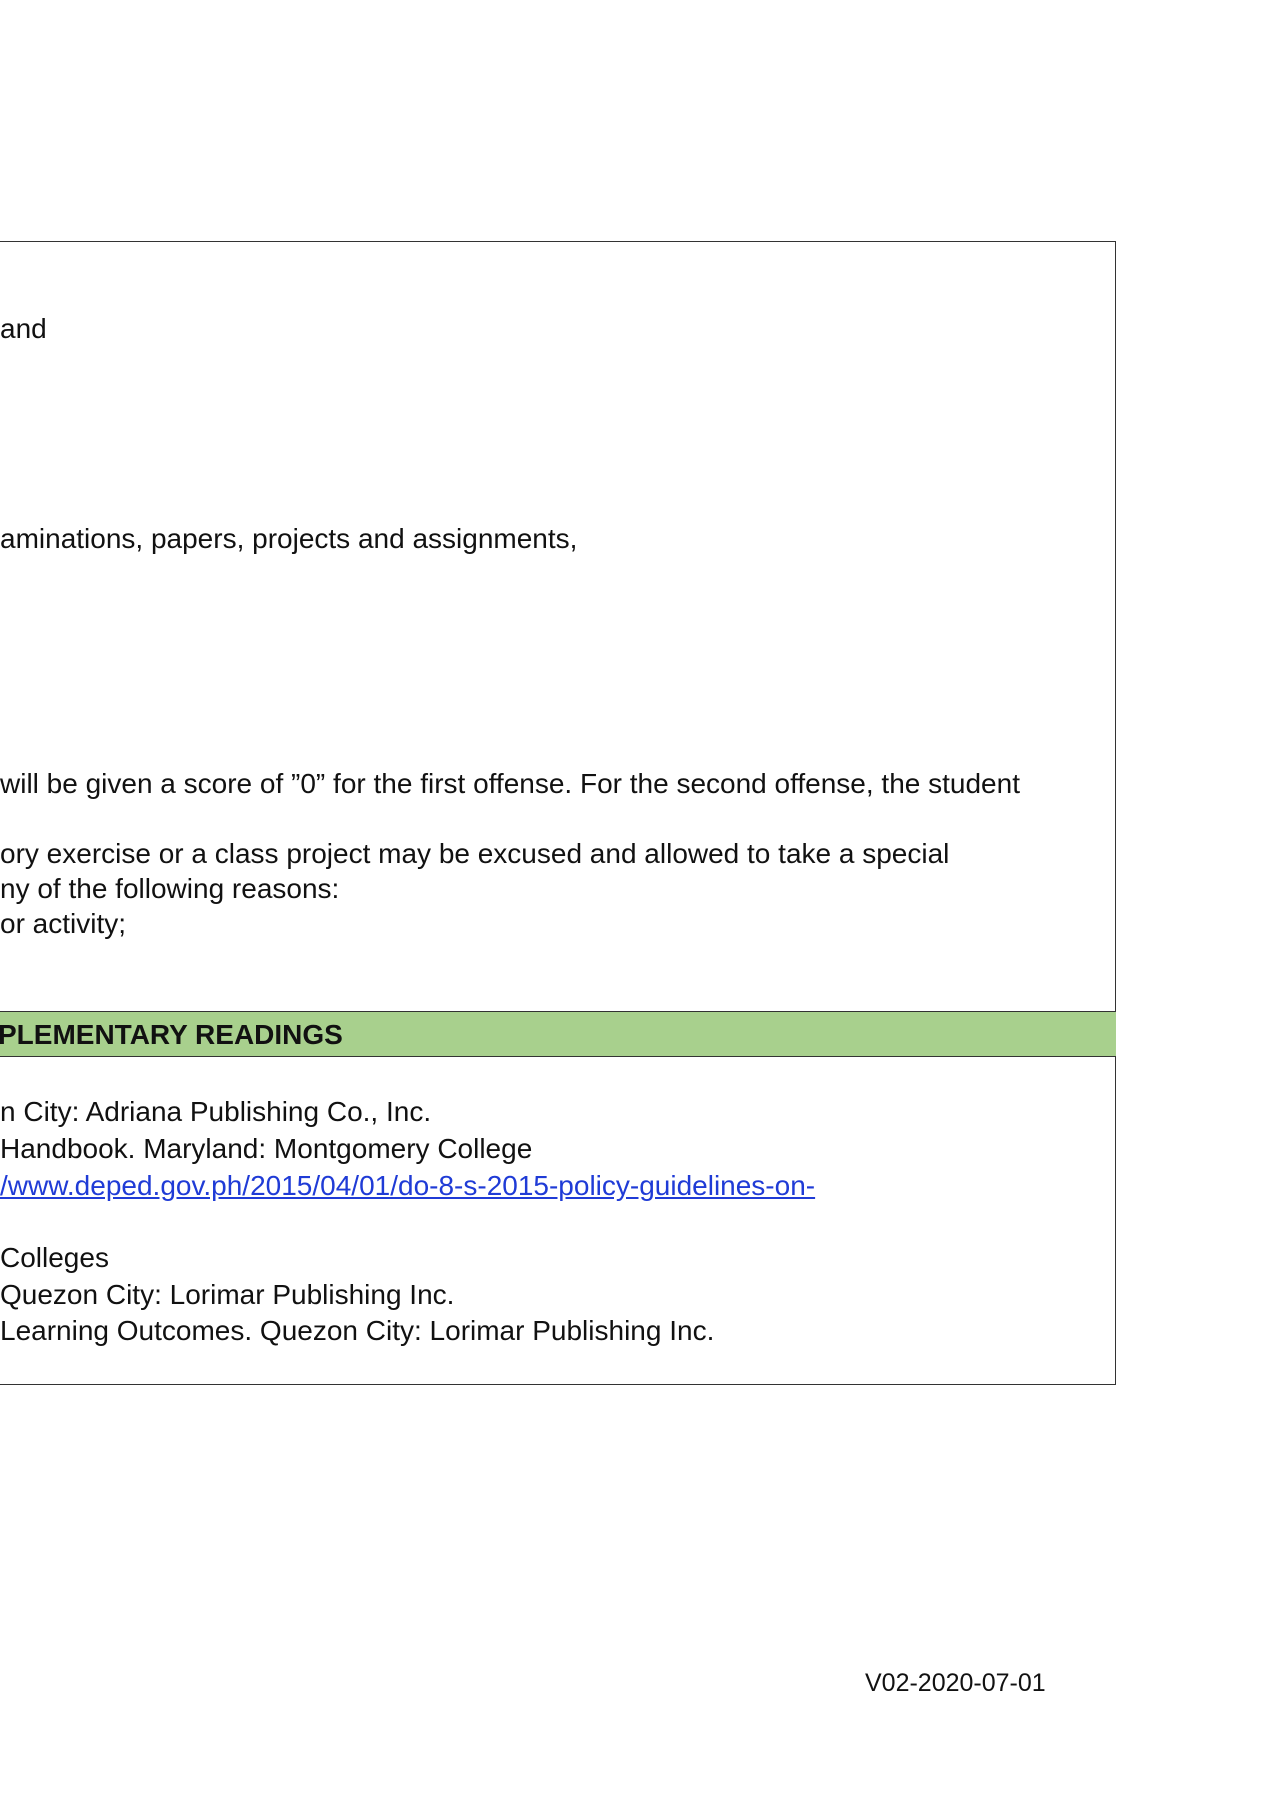 This screenshot has height=1800, width=1273. Describe the element at coordinates (227, 1294) in the screenshot. I see `reading-item: Quezon City: Lorimar Publishing Inc.` at that location.